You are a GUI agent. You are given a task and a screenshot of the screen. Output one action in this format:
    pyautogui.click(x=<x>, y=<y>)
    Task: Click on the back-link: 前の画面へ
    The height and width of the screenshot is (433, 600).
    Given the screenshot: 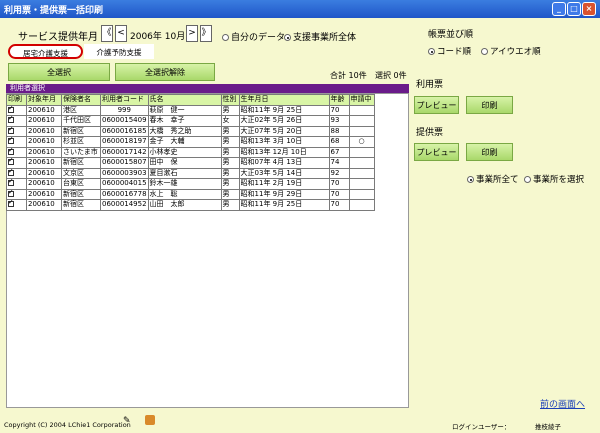 What is the action you would take?
    pyautogui.click(x=562, y=403)
    